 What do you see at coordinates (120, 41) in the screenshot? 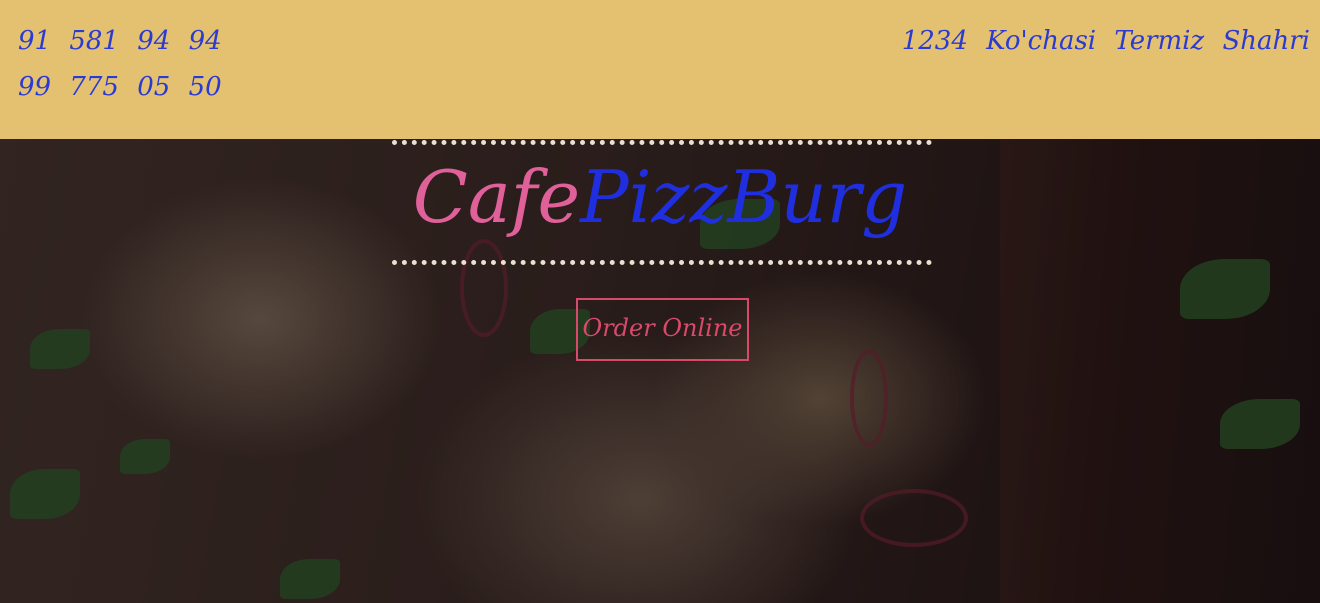
I see `phone-number: 91 581 94 94` at bounding box center [120, 41].